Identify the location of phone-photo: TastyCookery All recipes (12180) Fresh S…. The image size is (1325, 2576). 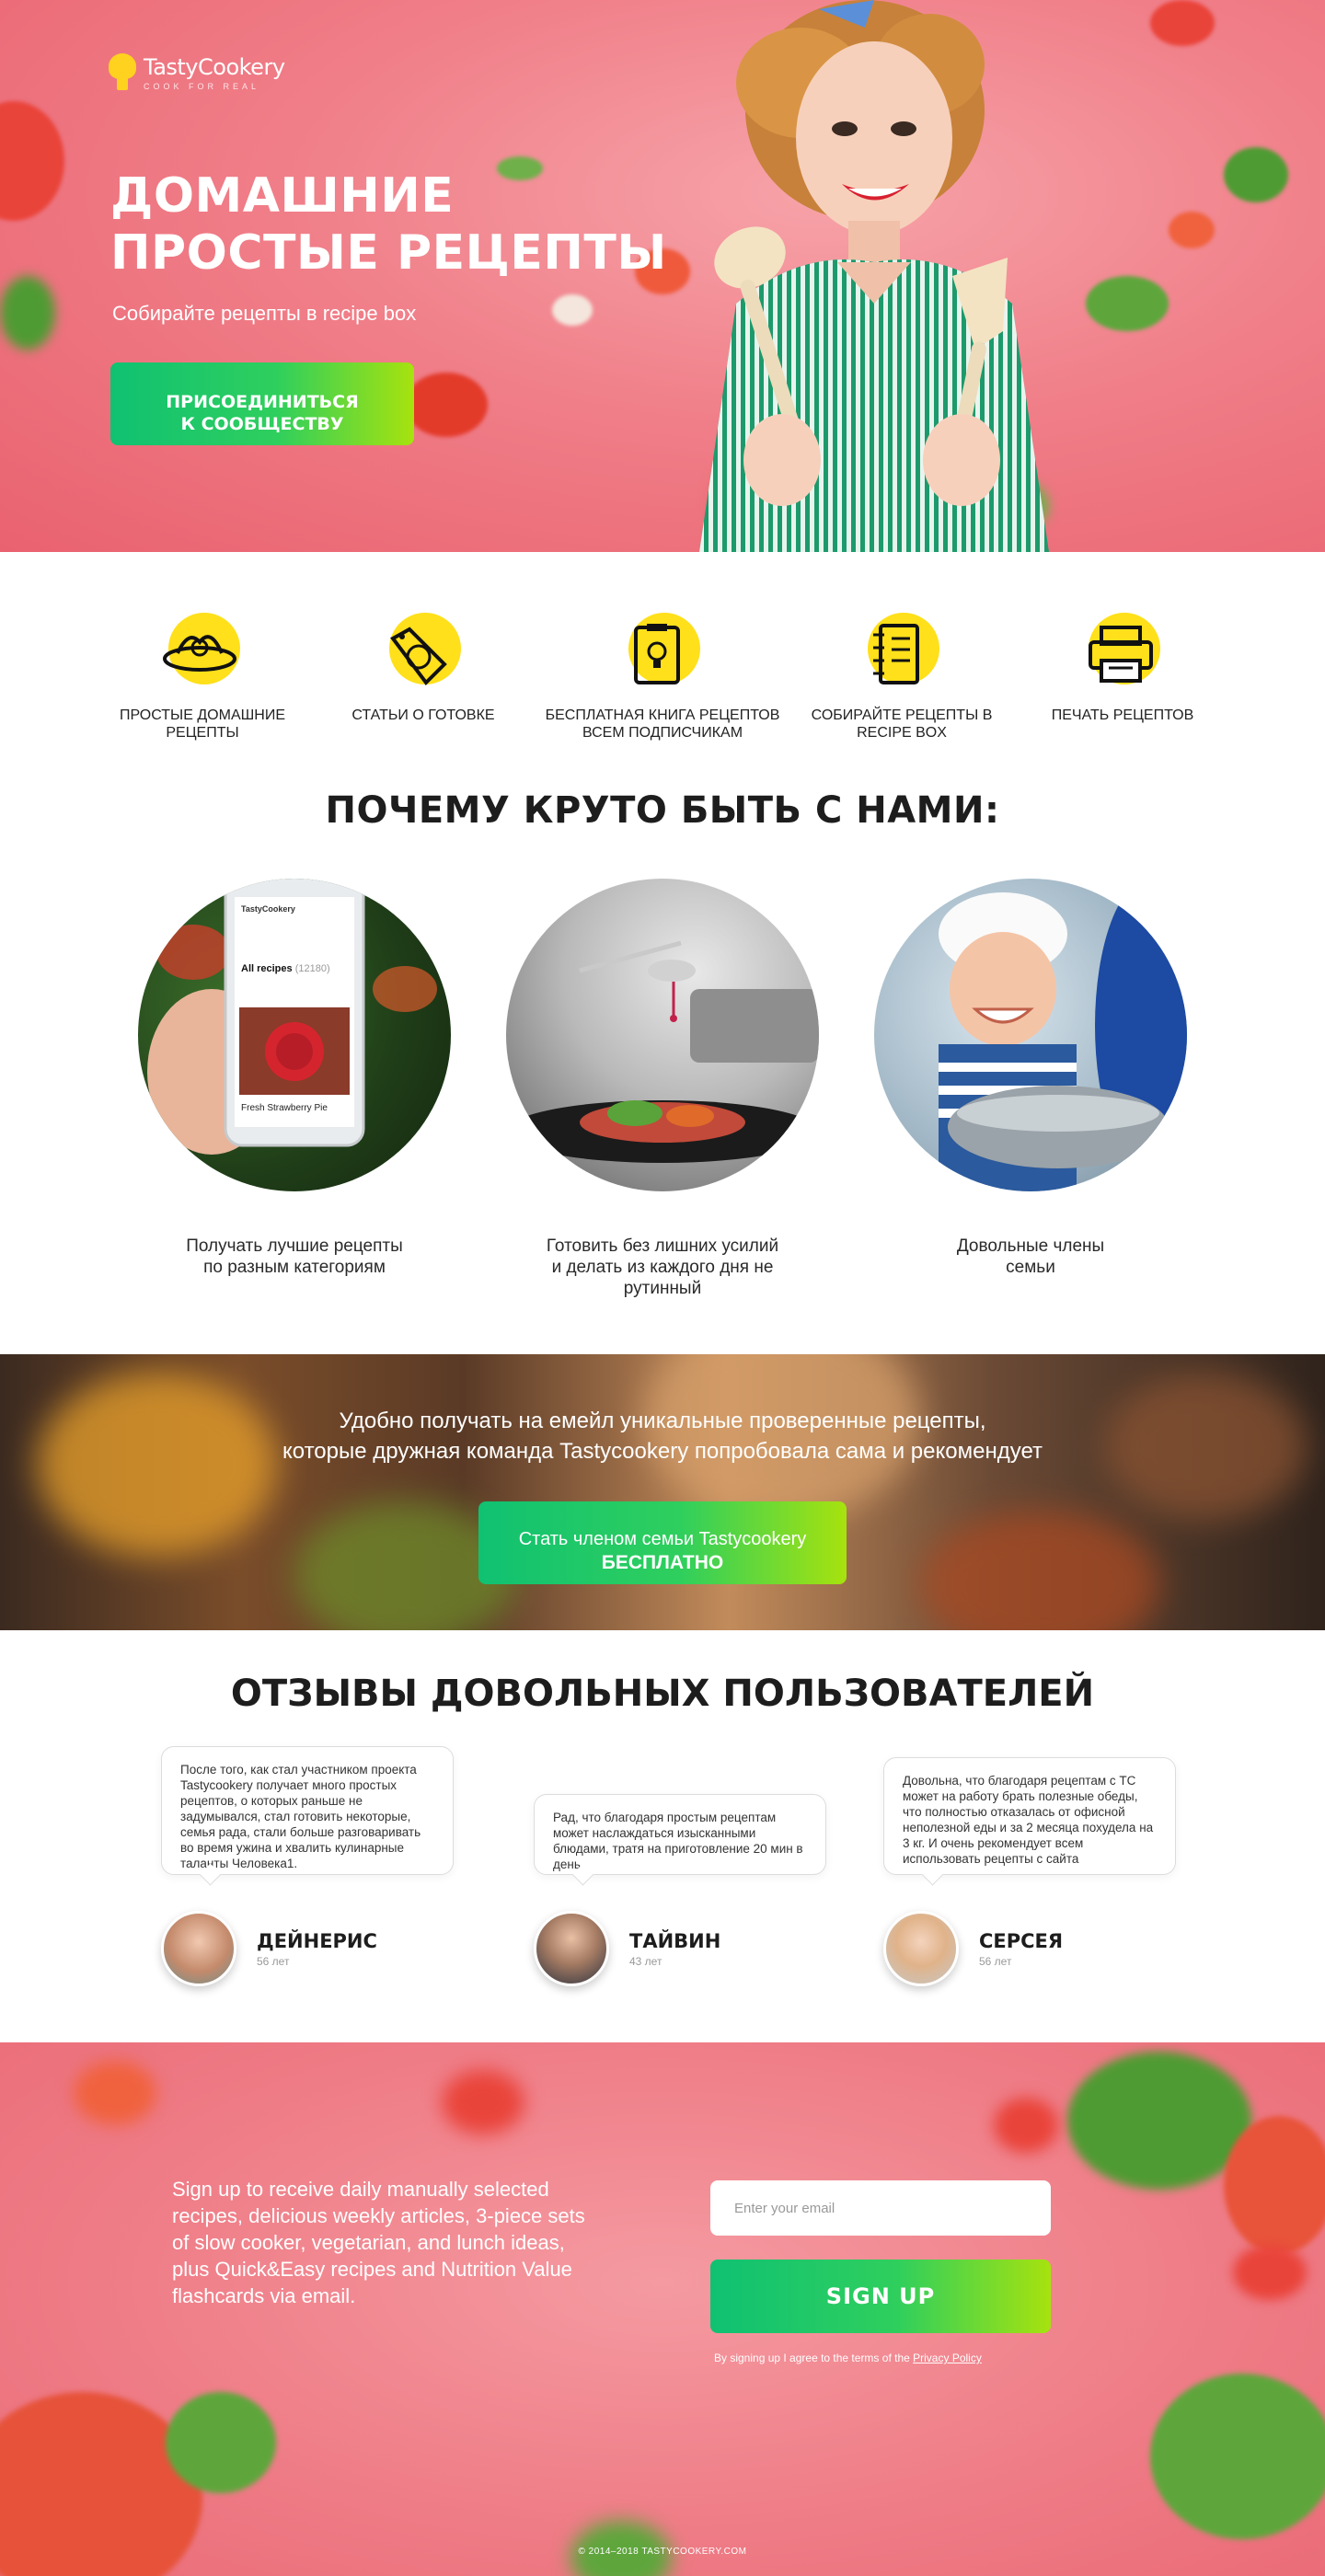
(294, 1035).